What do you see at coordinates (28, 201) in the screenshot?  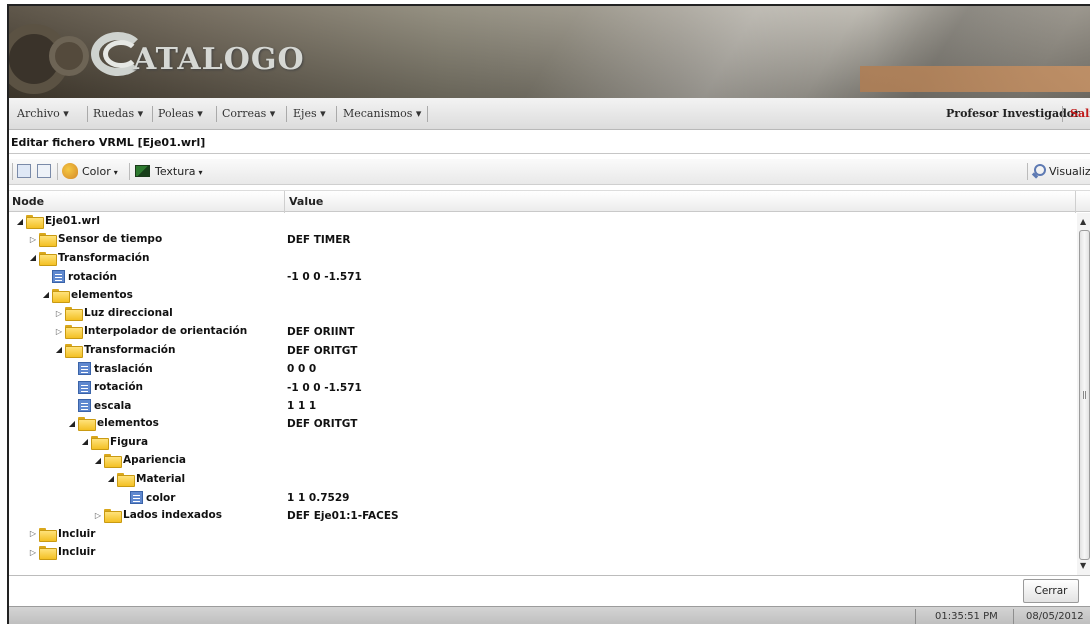 I see `column-node: Node` at bounding box center [28, 201].